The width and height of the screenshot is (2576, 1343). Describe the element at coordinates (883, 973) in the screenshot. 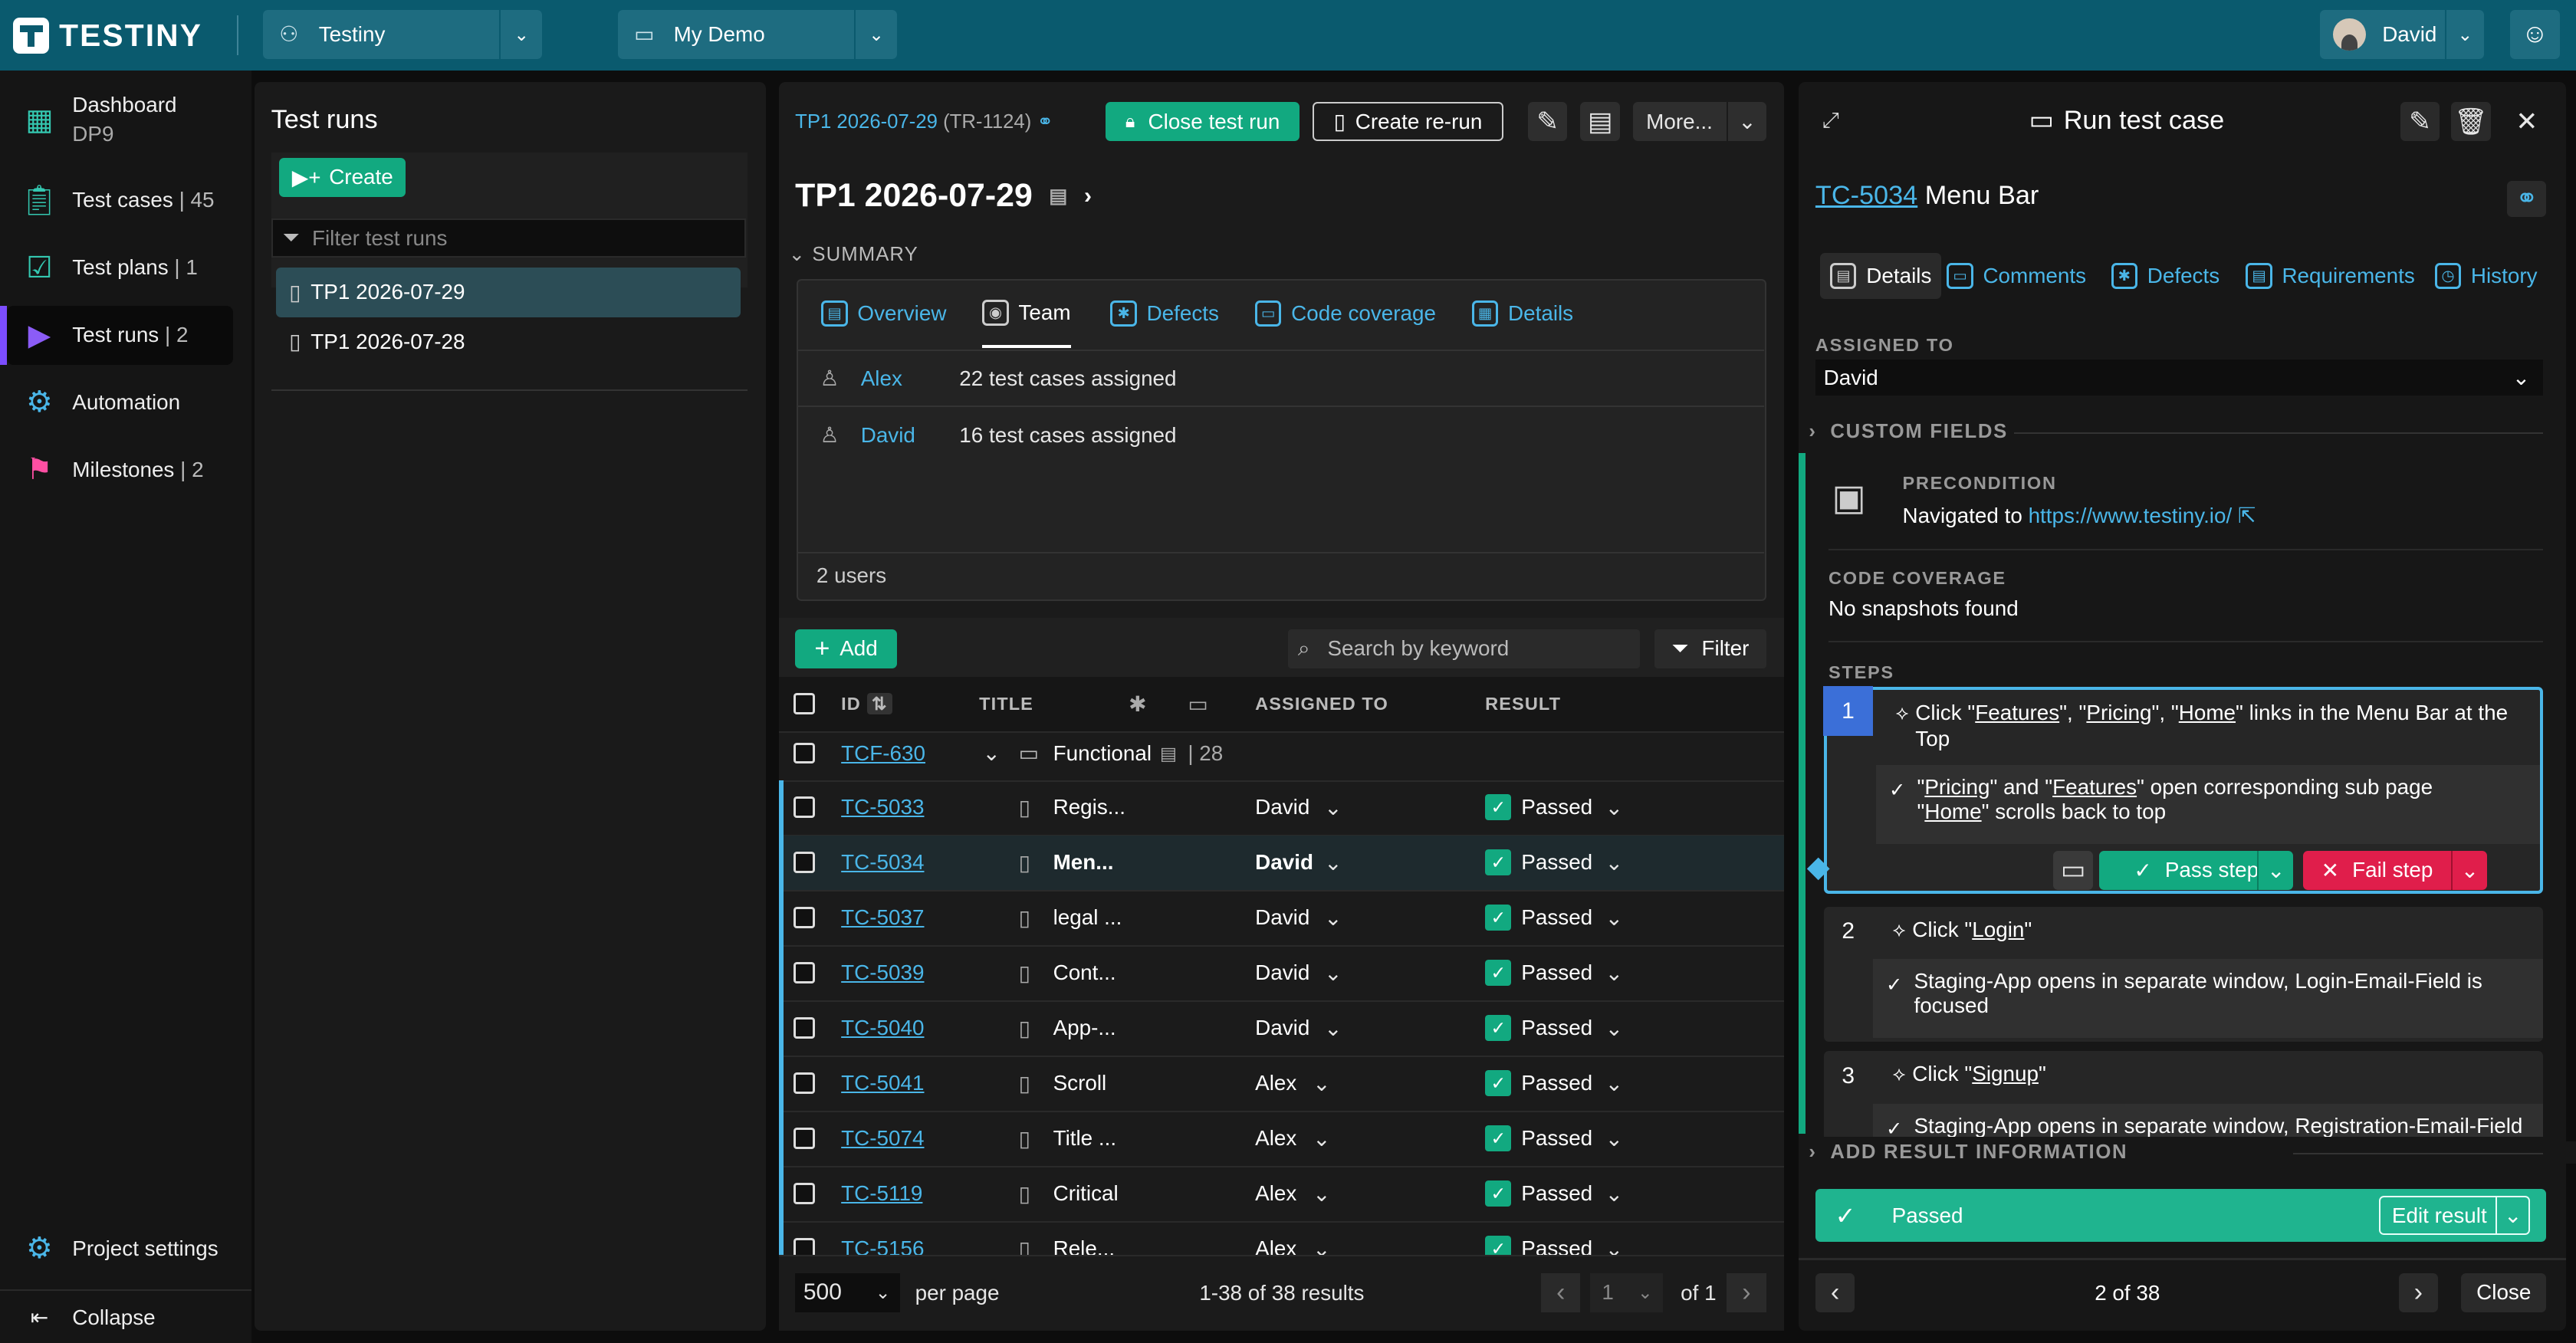

I see `test-case-id: TC-5039` at that location.